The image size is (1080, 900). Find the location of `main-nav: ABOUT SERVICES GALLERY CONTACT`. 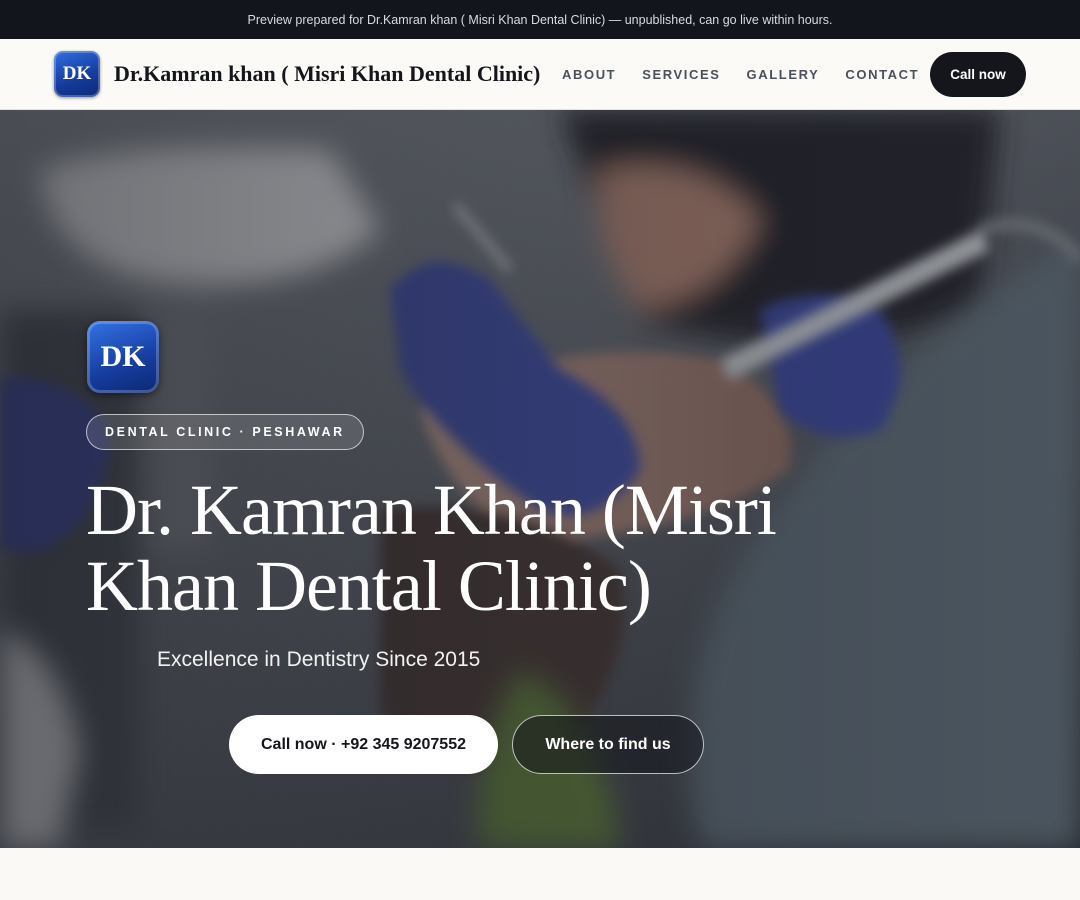

main-nav: ABOUT SERVICES GALLERY CONTACT is located at coordinates (753, 74).